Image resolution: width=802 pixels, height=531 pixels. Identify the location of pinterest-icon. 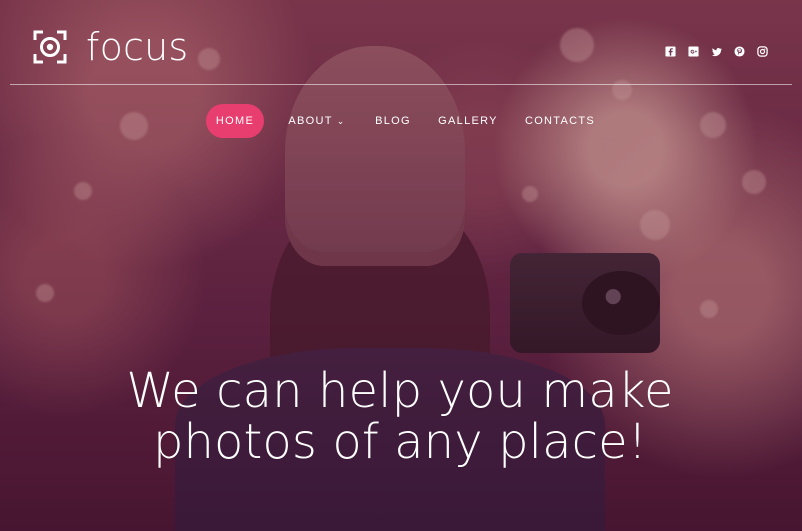
(739, 51).